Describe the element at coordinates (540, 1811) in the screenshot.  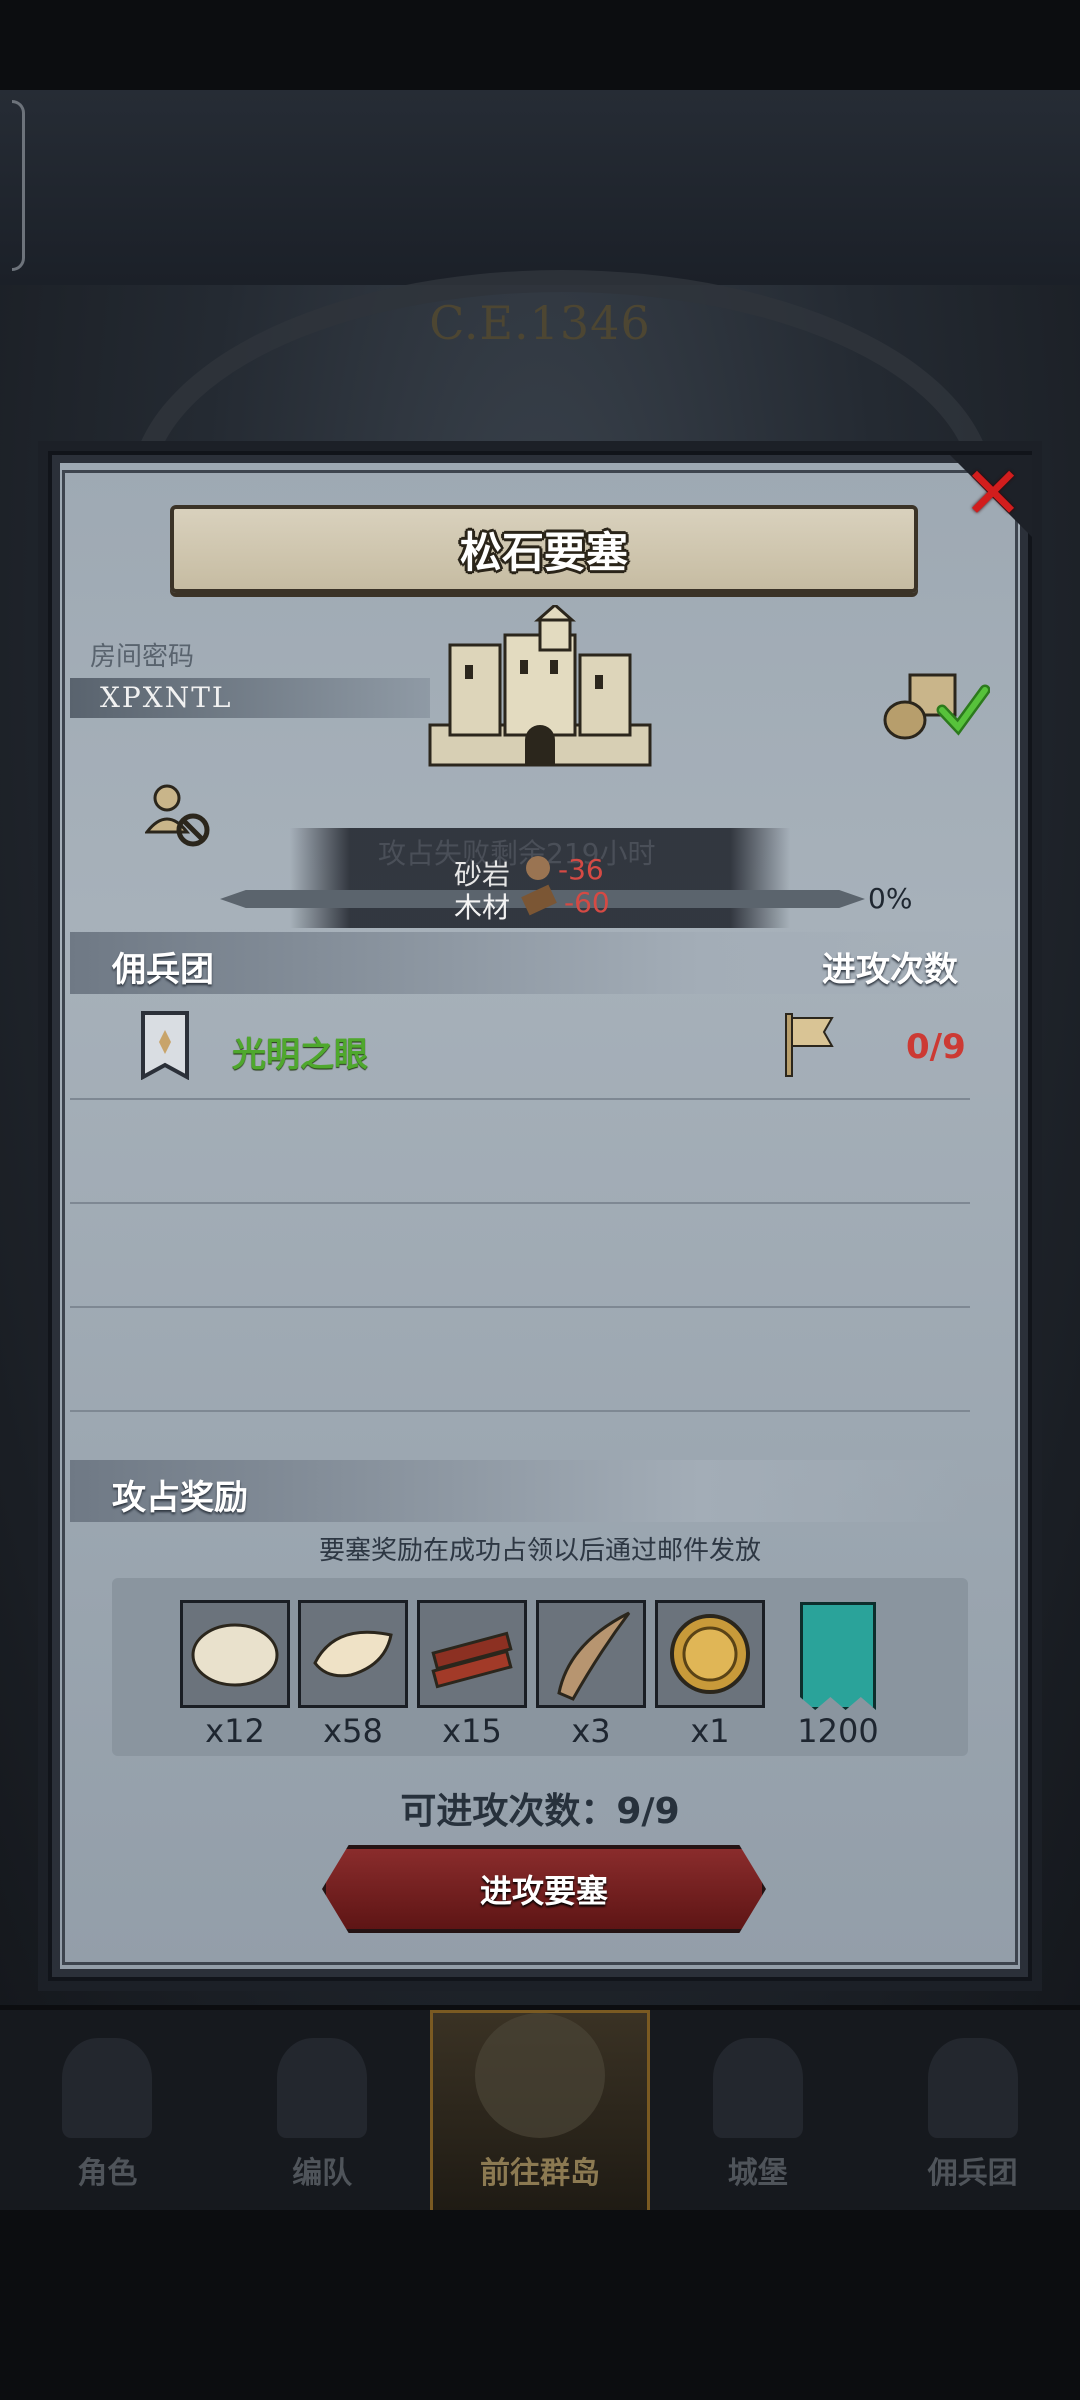
I see `attack-count-text: 可进攻次数：9/9` at that location.